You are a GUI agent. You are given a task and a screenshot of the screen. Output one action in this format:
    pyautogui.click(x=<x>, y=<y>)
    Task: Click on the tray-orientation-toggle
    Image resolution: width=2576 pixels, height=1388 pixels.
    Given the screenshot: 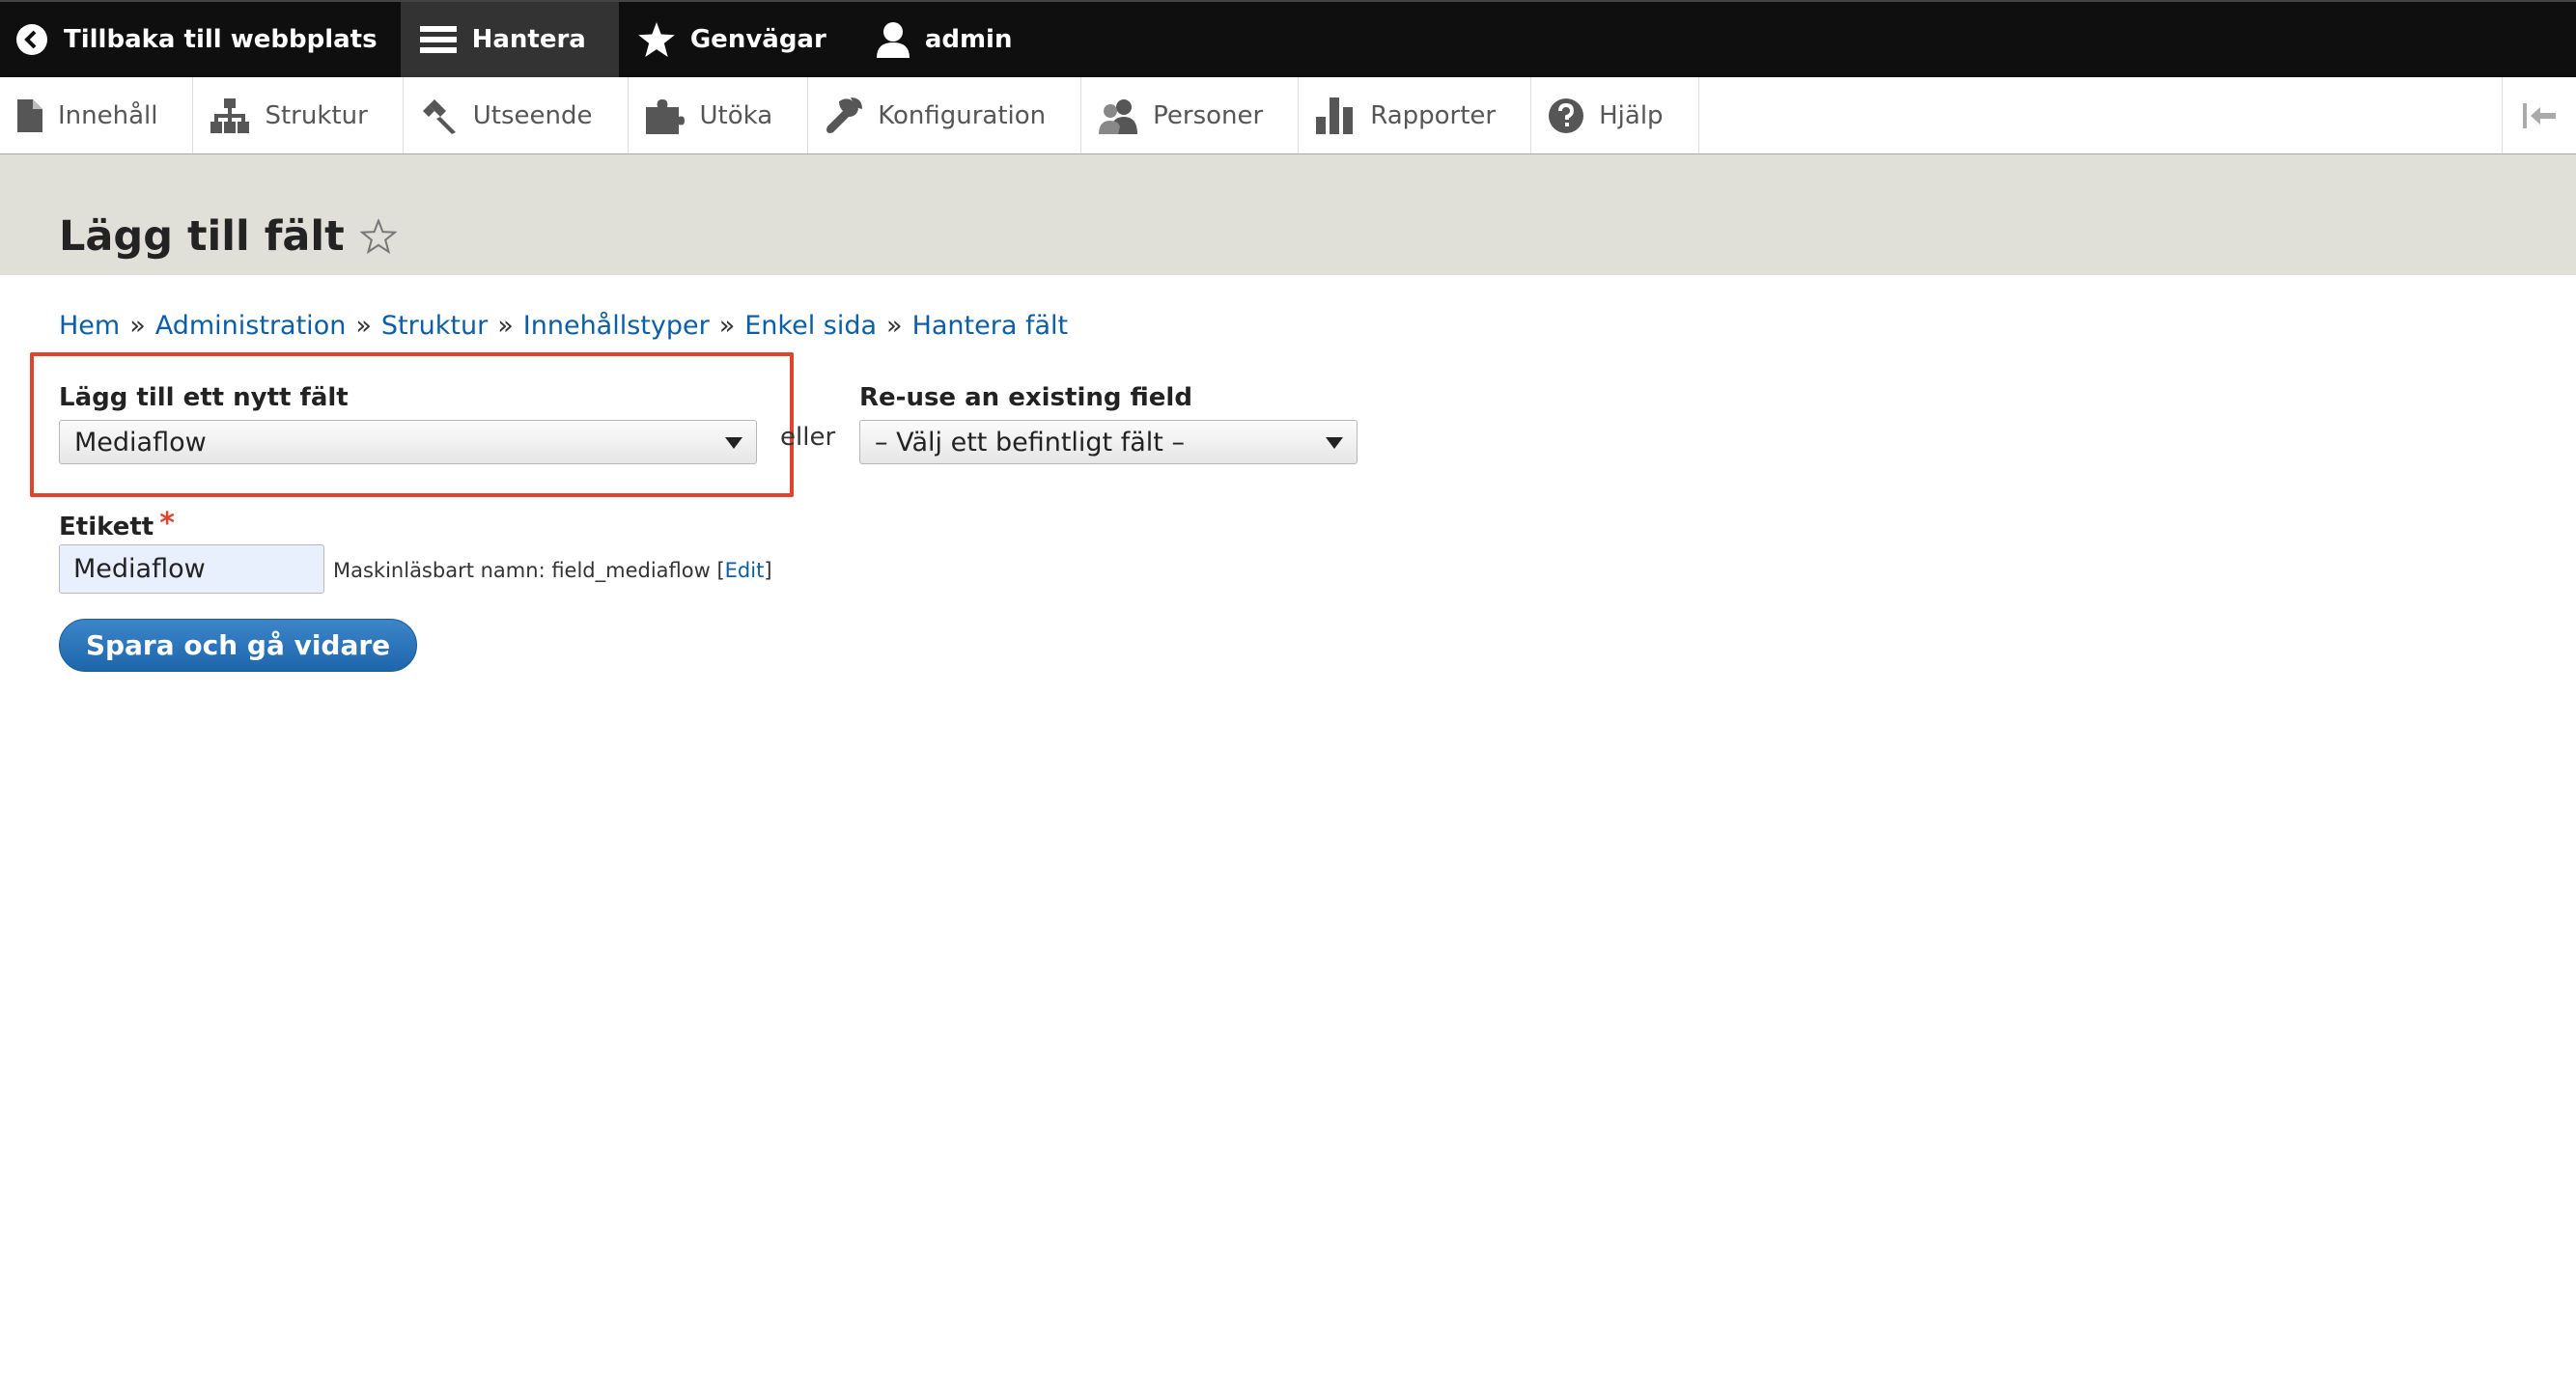 What is the action you would take?
    pyautogui.click(x=2539, y=115)
    